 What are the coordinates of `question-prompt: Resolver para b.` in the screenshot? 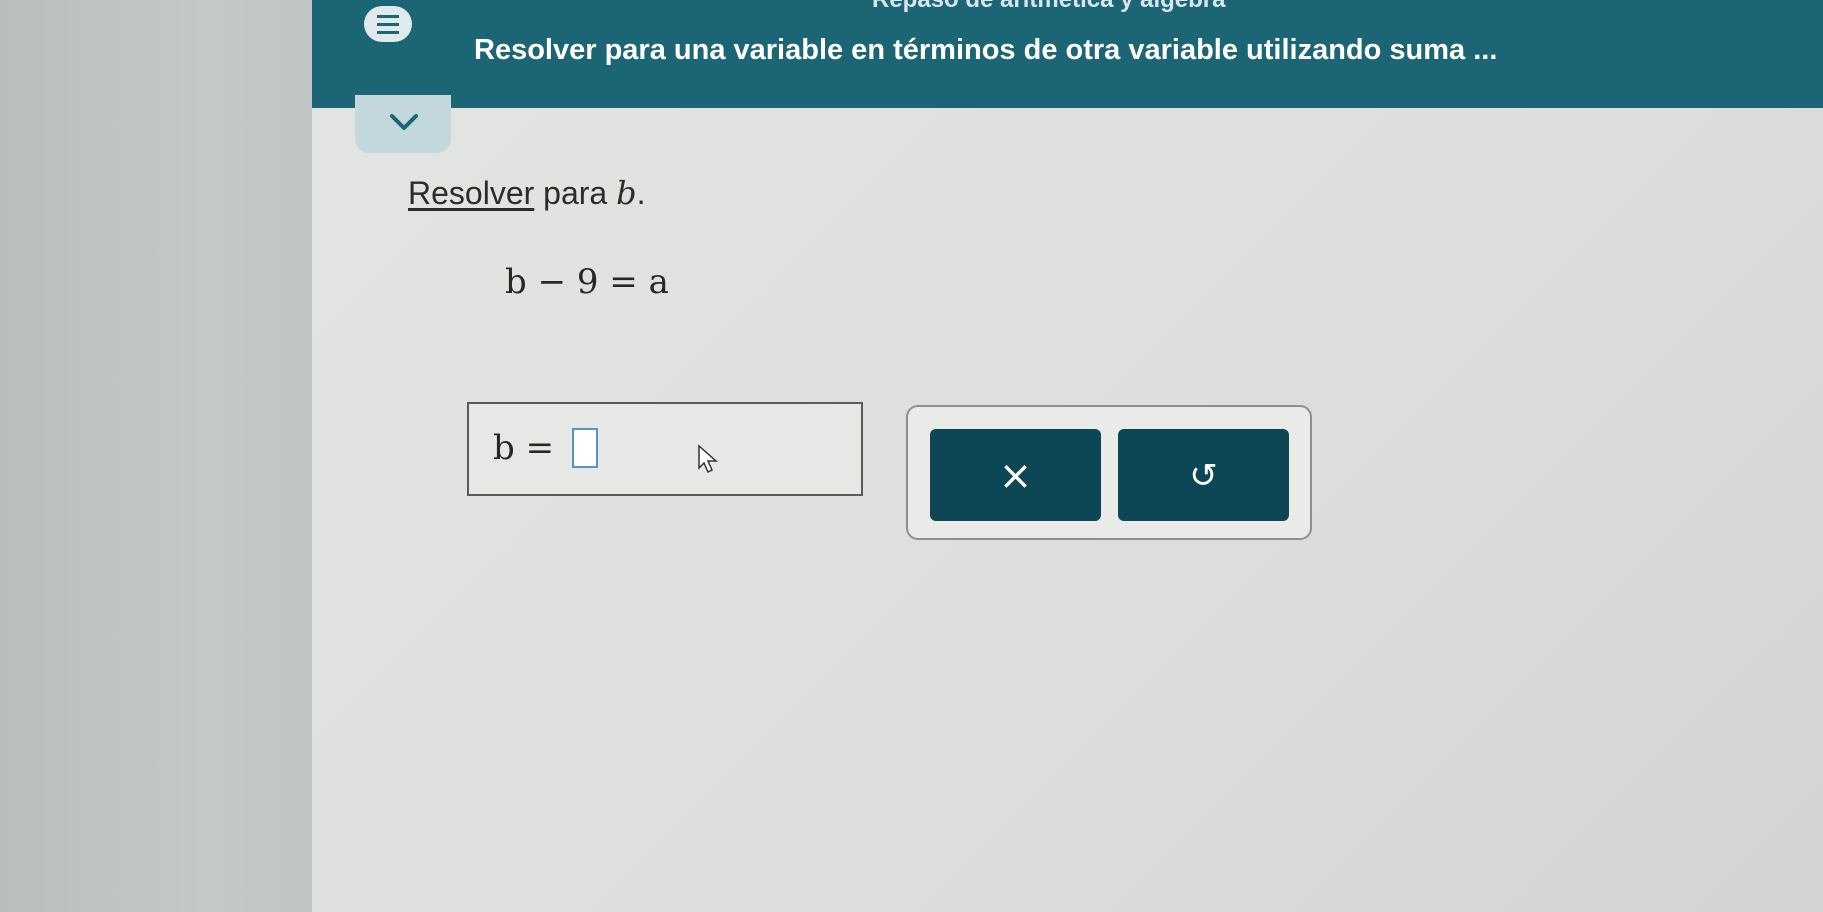 It's located at (526, 193).